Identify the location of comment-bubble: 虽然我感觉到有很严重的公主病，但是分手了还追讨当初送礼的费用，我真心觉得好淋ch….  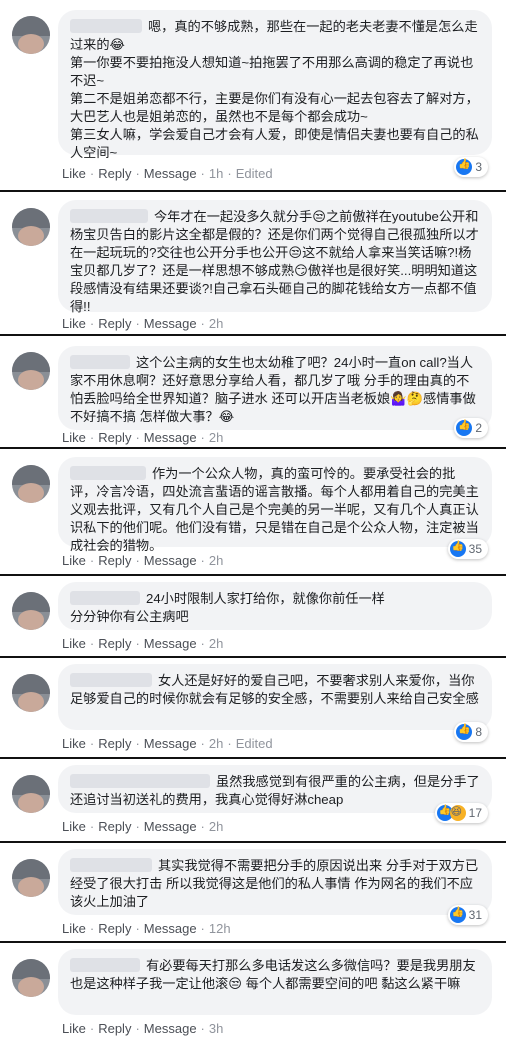
(275, 789).